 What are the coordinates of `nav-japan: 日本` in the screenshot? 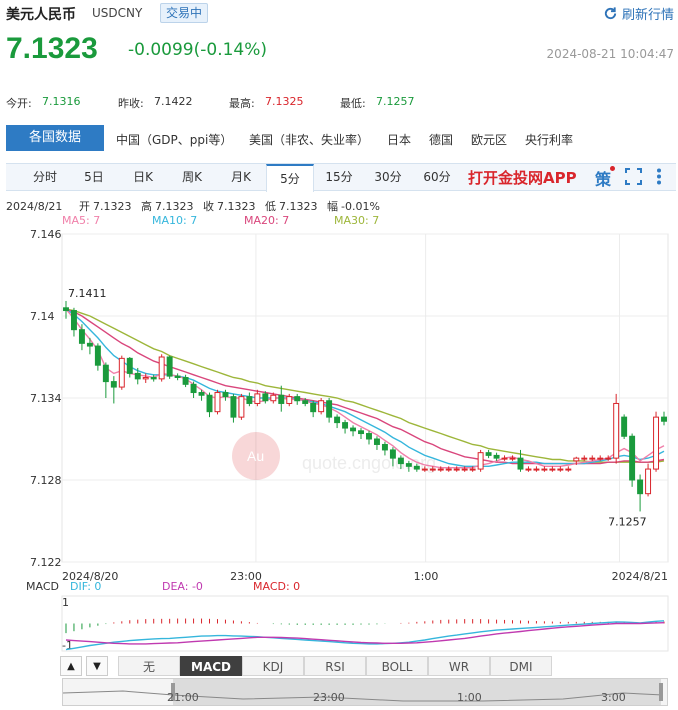 It's located at (399, 139).